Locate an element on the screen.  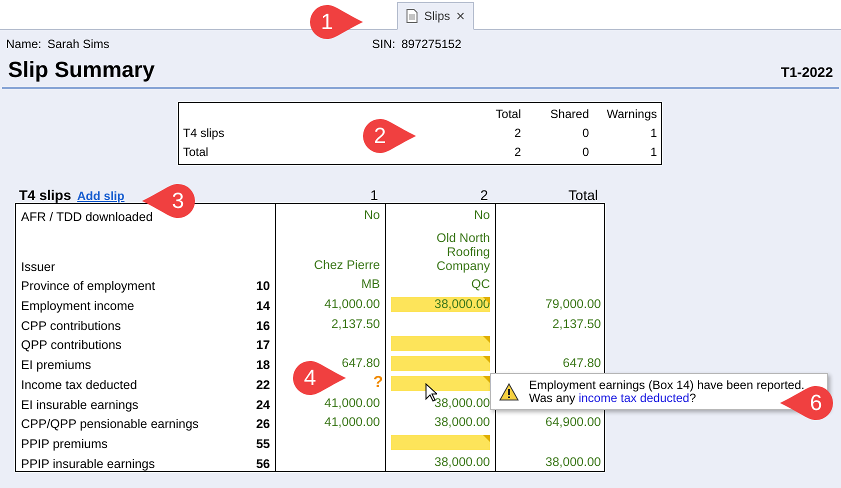
table-cell-text: 38,000.00 is located at coordinates (573, 462).